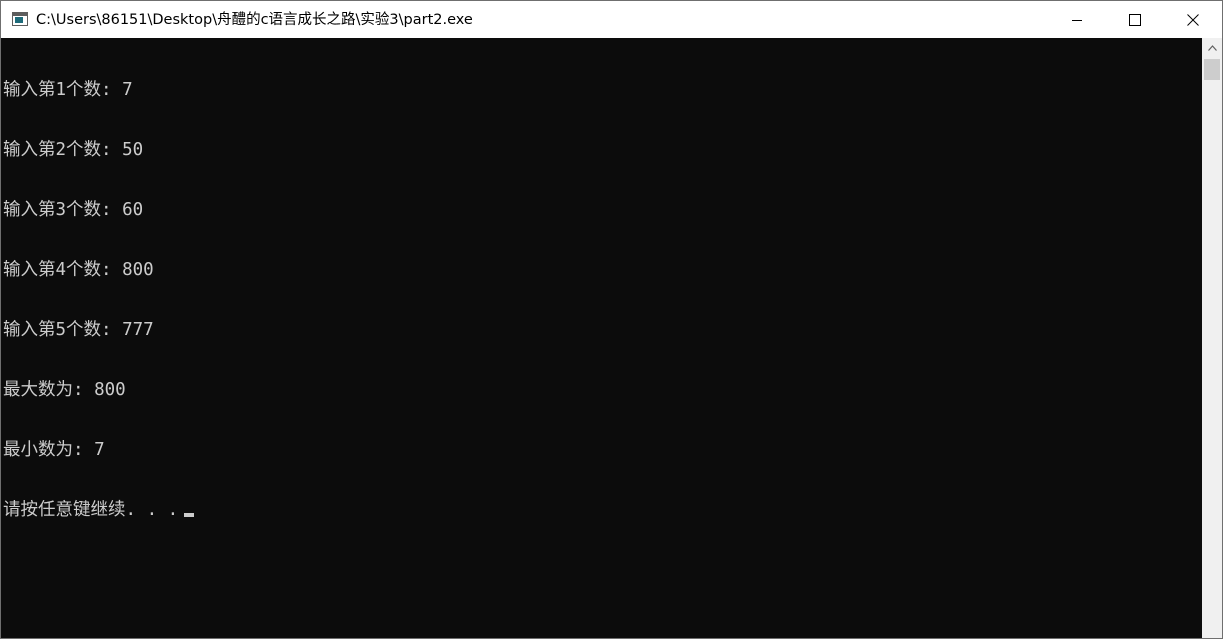 The width and height of the screenshot is (1223, 639). I want to click on minimize-button, so click(1077, 19).